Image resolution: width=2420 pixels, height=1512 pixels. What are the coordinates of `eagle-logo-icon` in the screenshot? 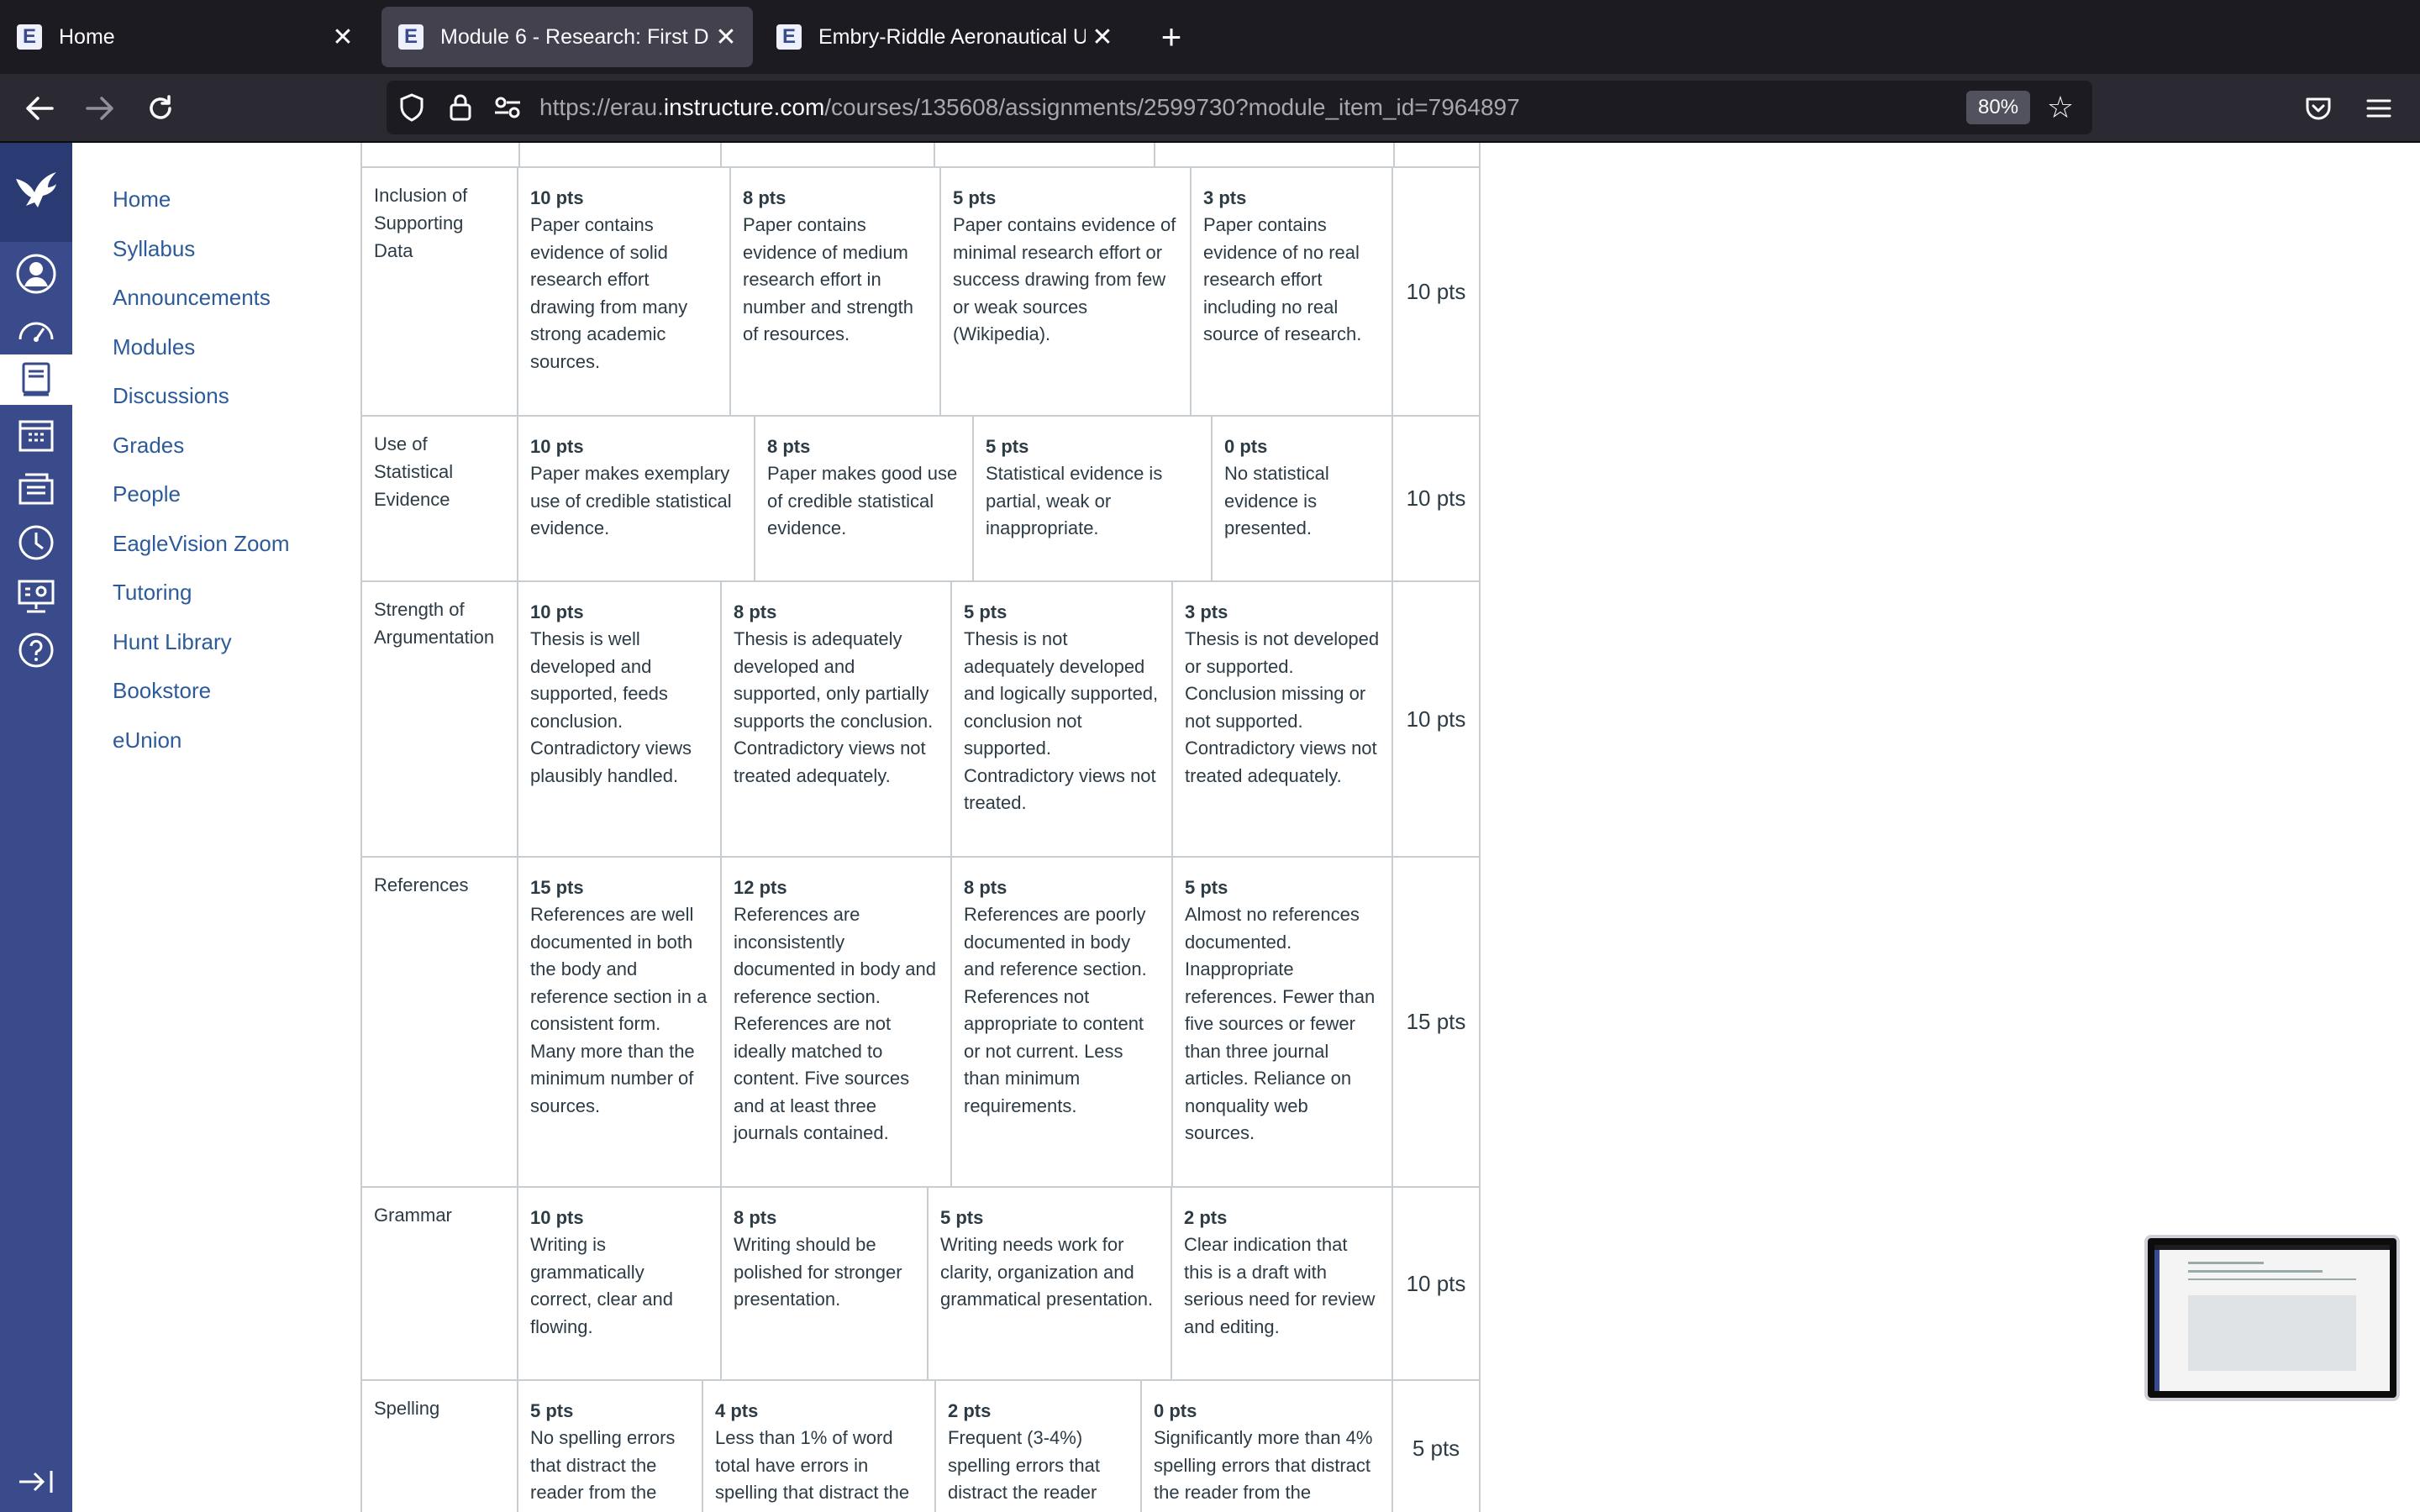 It's located at (36, 192).